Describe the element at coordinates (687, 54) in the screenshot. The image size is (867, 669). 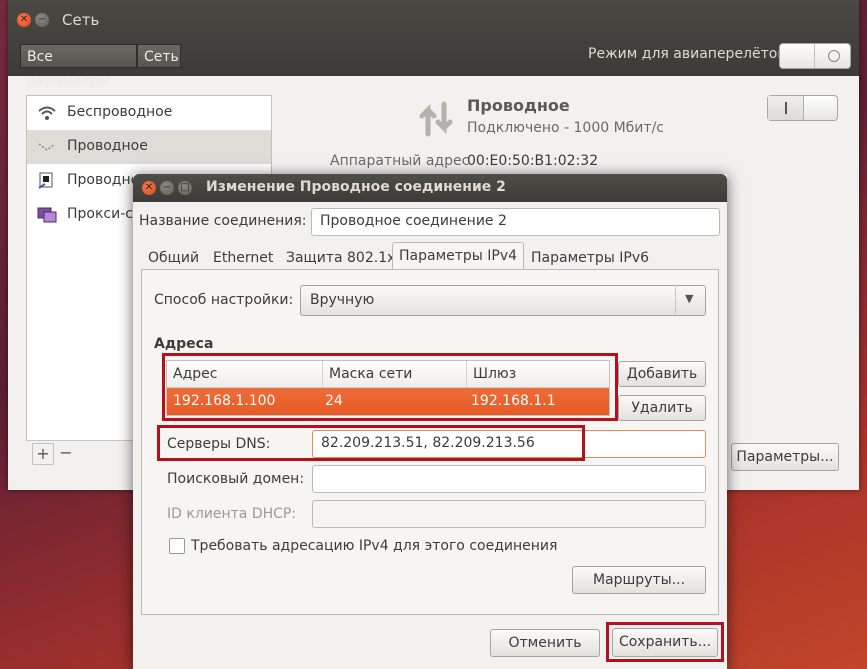
I see `airplane-mode-label: Режим для авиаперелётов` at that location.